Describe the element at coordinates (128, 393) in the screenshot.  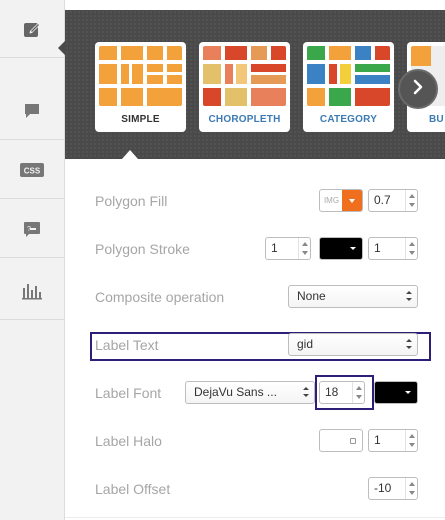
I see `label-font-label: Label Font` at that location.